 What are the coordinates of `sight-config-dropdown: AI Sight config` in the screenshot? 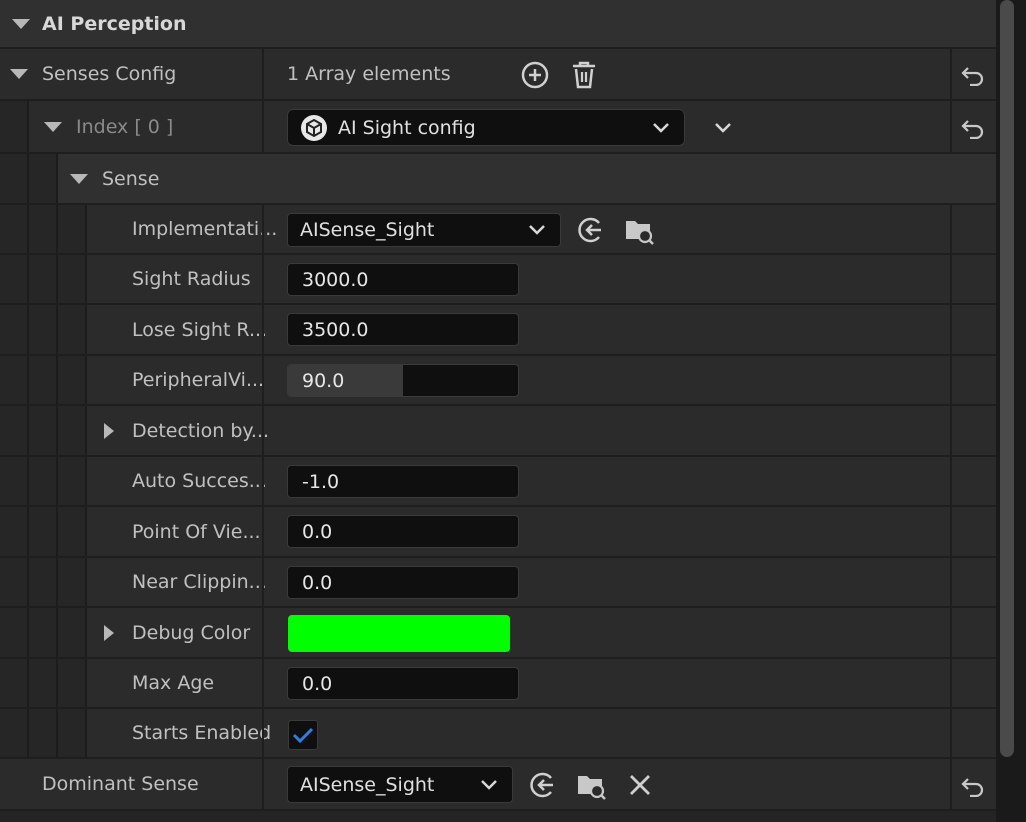 It's located at (486, 127).